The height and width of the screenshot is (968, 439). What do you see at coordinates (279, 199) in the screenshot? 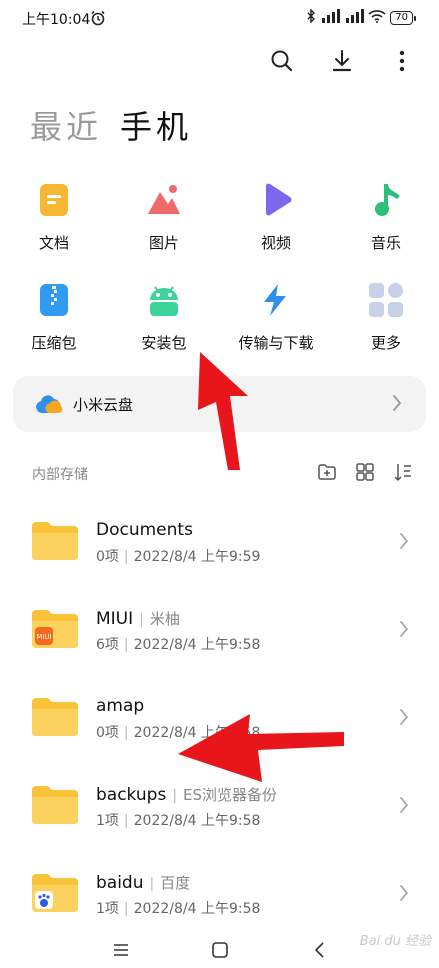
I see `video-play-icon` at bounding box center [279, 199].